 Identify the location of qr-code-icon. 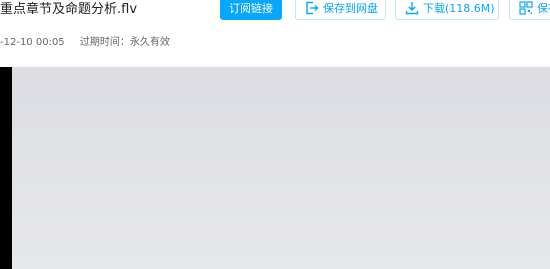
(526, 8).